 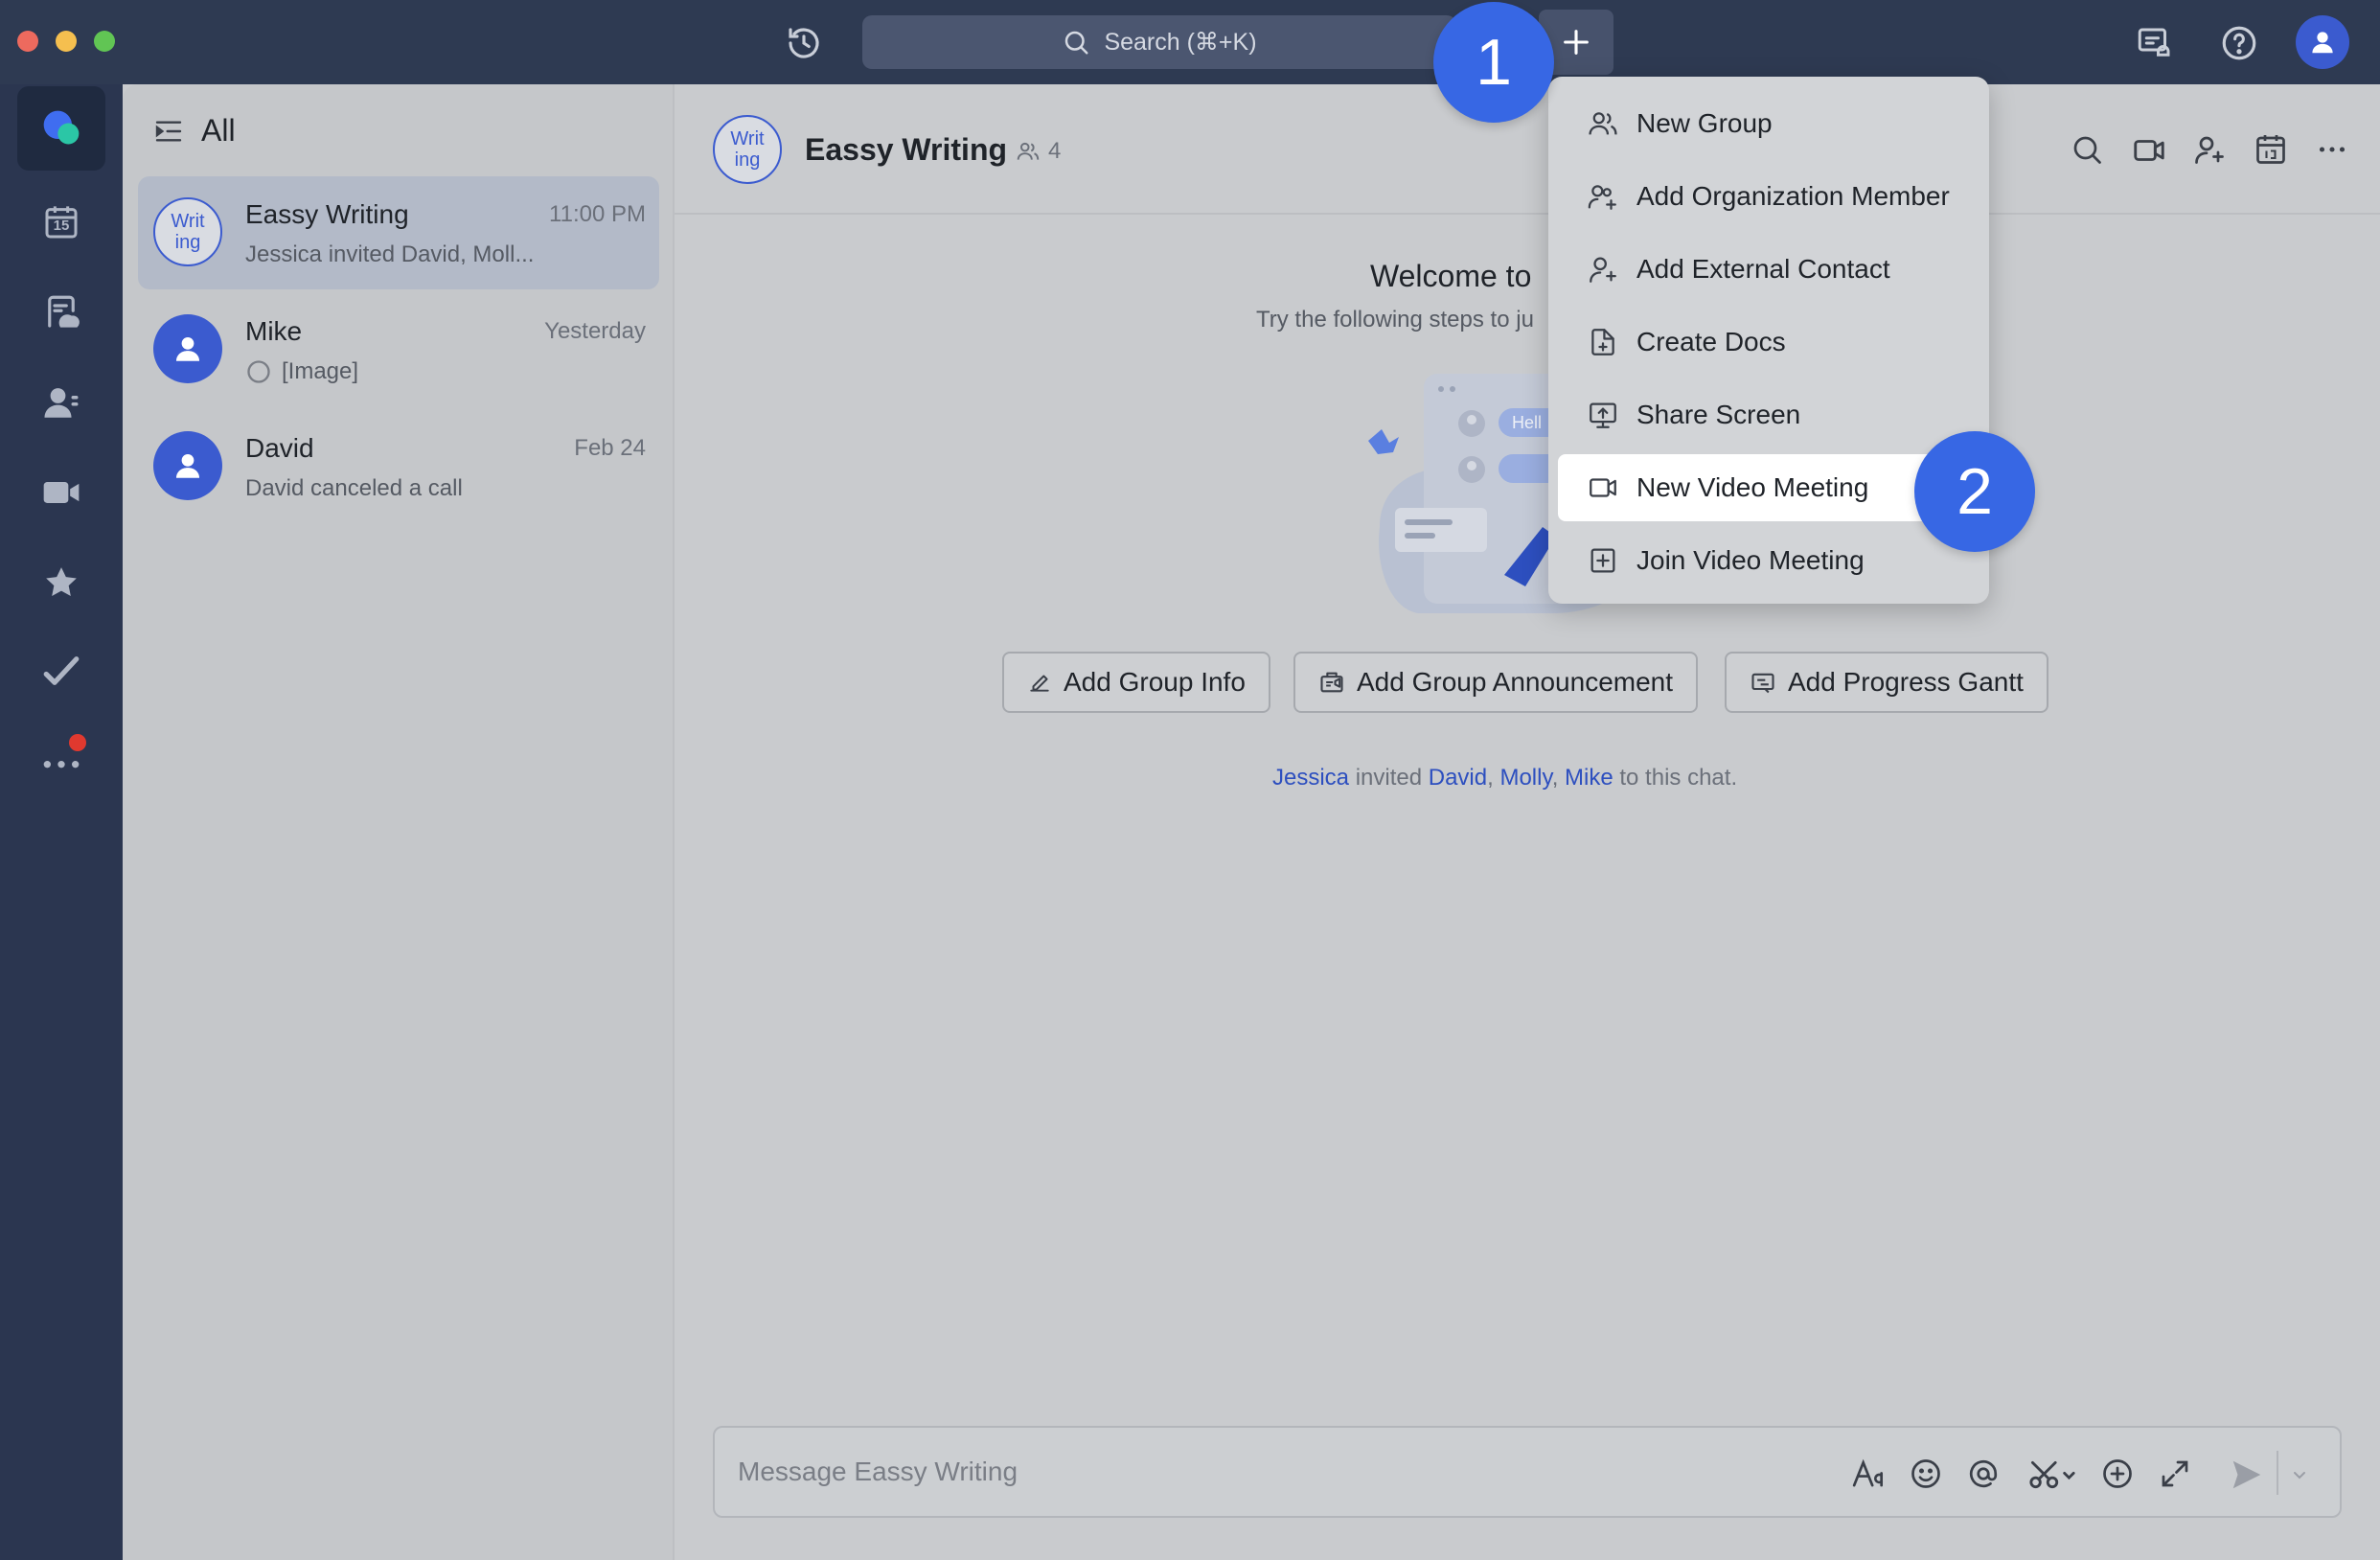 What do you see at coordinates (598, 214) in the screenshot?
I see `chat-time: 11:00 PM` at bounding box center [598, 214].